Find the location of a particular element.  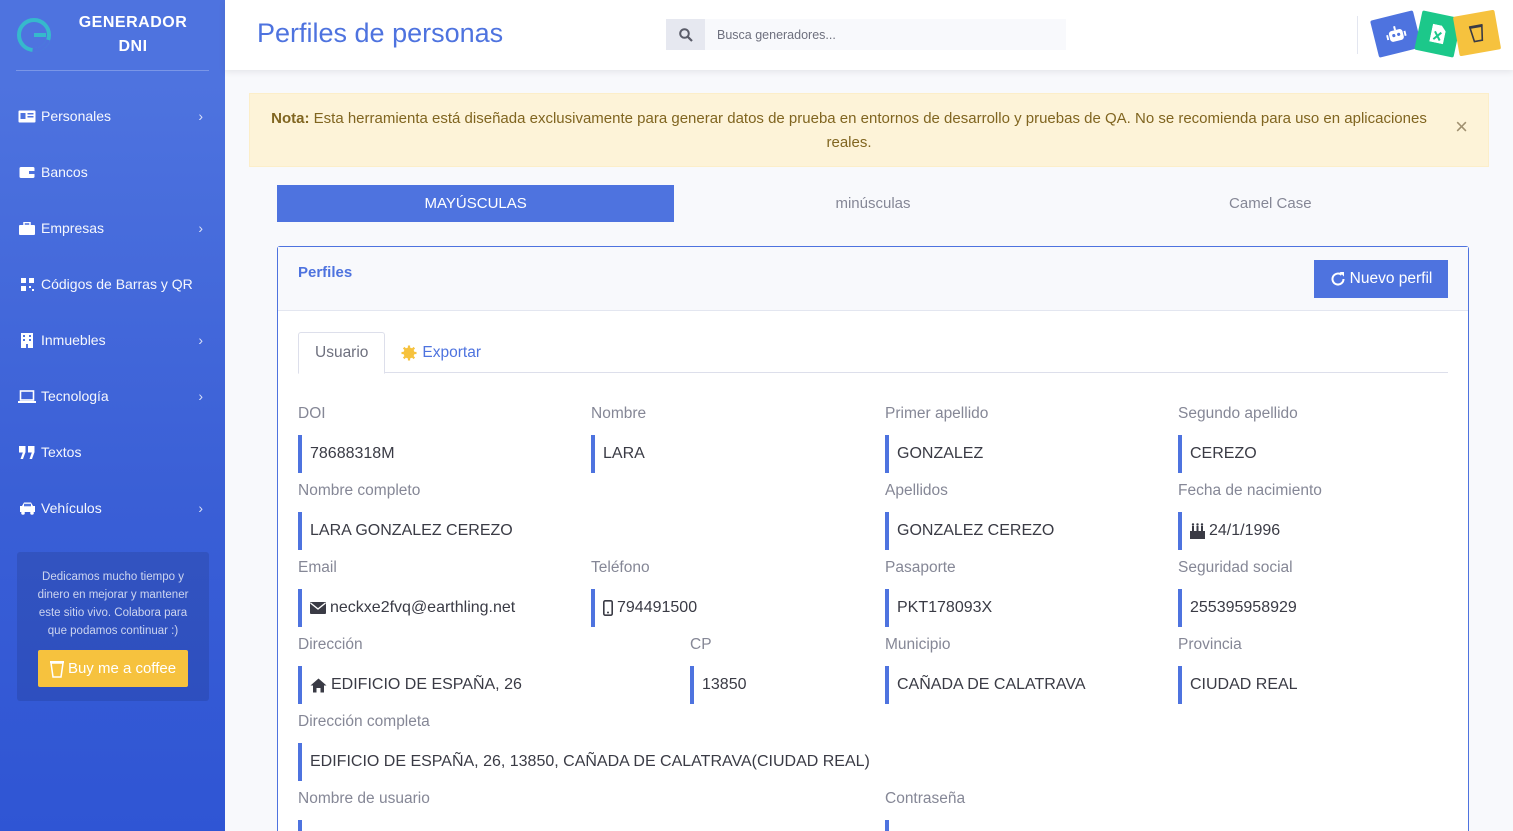

refresh-icon is located at coordinates (1338, 279).